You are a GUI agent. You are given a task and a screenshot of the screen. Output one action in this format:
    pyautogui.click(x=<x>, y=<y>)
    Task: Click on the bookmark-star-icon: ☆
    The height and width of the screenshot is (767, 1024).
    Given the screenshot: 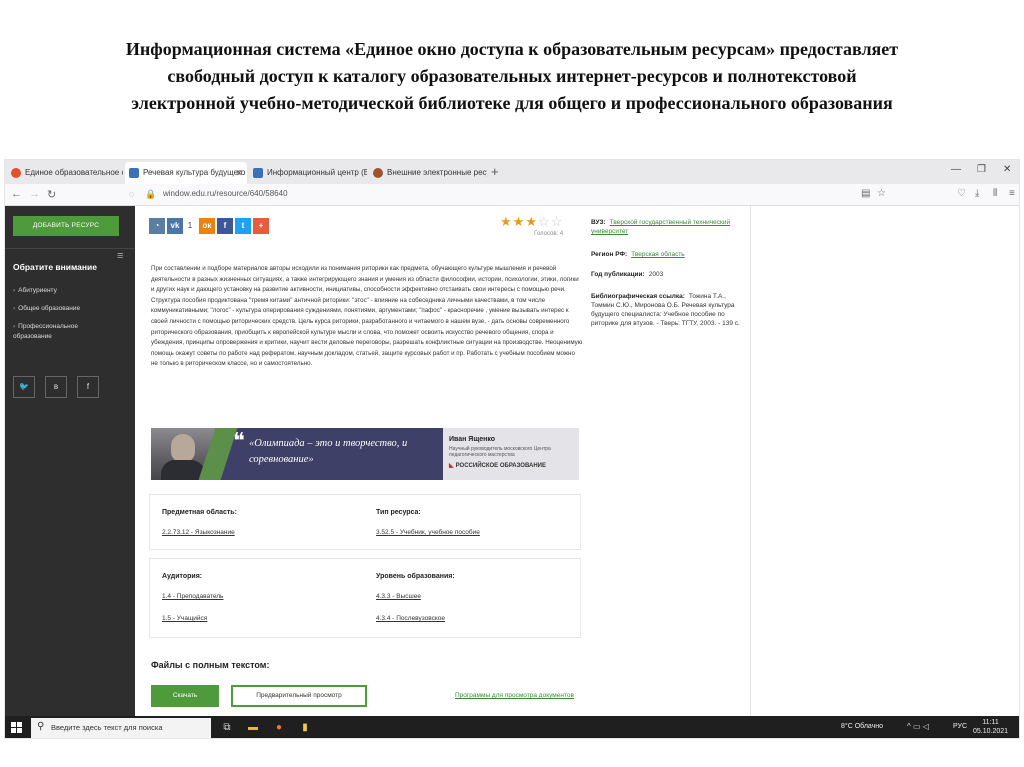 What is the action you would take?
    pyautogui.click(x=881, y=193)
    